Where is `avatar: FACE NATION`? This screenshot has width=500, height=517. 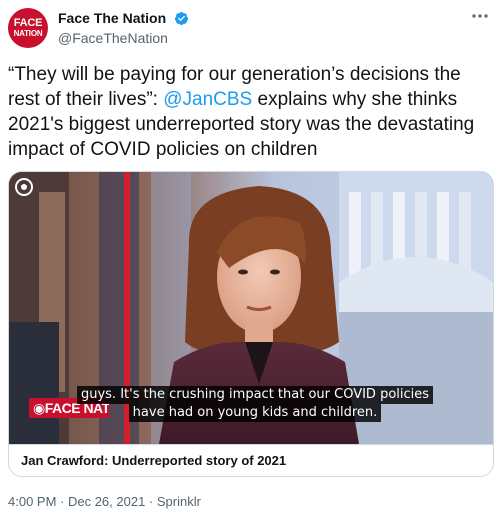
avatar: FACE NATION is located at coordinates (28, 28).